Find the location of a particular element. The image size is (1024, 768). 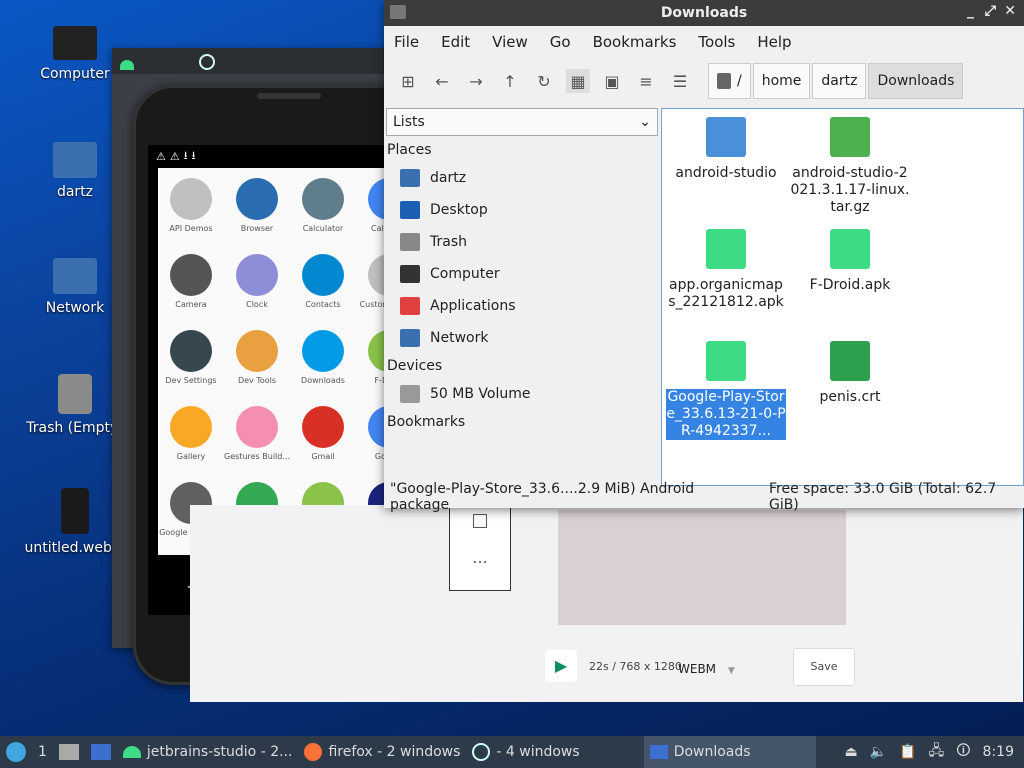

window-title: Downloads is located at coordinates (704, 13).